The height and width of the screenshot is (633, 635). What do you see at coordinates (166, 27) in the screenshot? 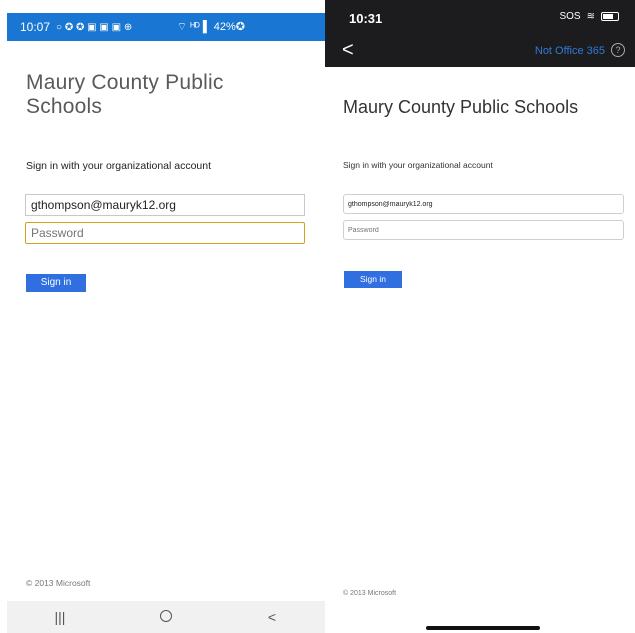
I see `android-status-bar: 10:07 ○ ✪ ✪ ▣ ▣ ▣ ⊕ ⌔ ᴴᴰ ▌ 42%✪` at bounding box center [166, 27].